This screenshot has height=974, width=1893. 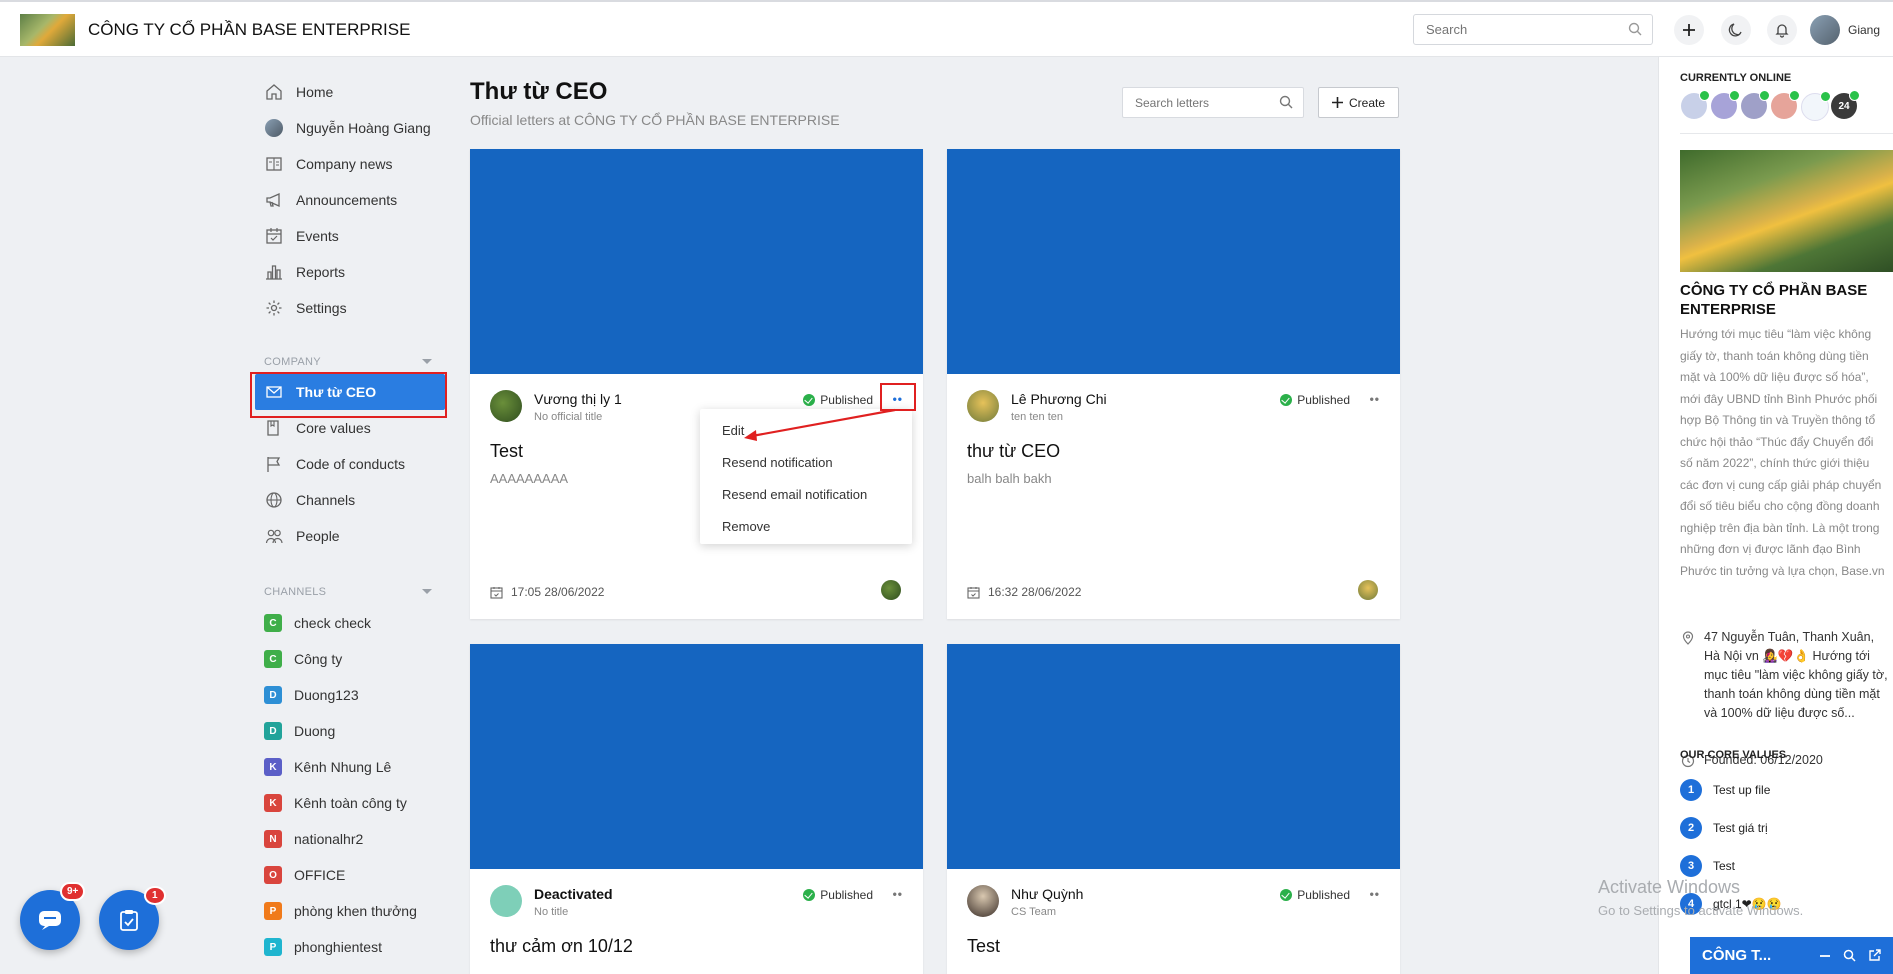 What do you see at coordinates (295, 592) in the screenshot?
I see `section-label: CHANNELS` at bounding box center [295, 592].